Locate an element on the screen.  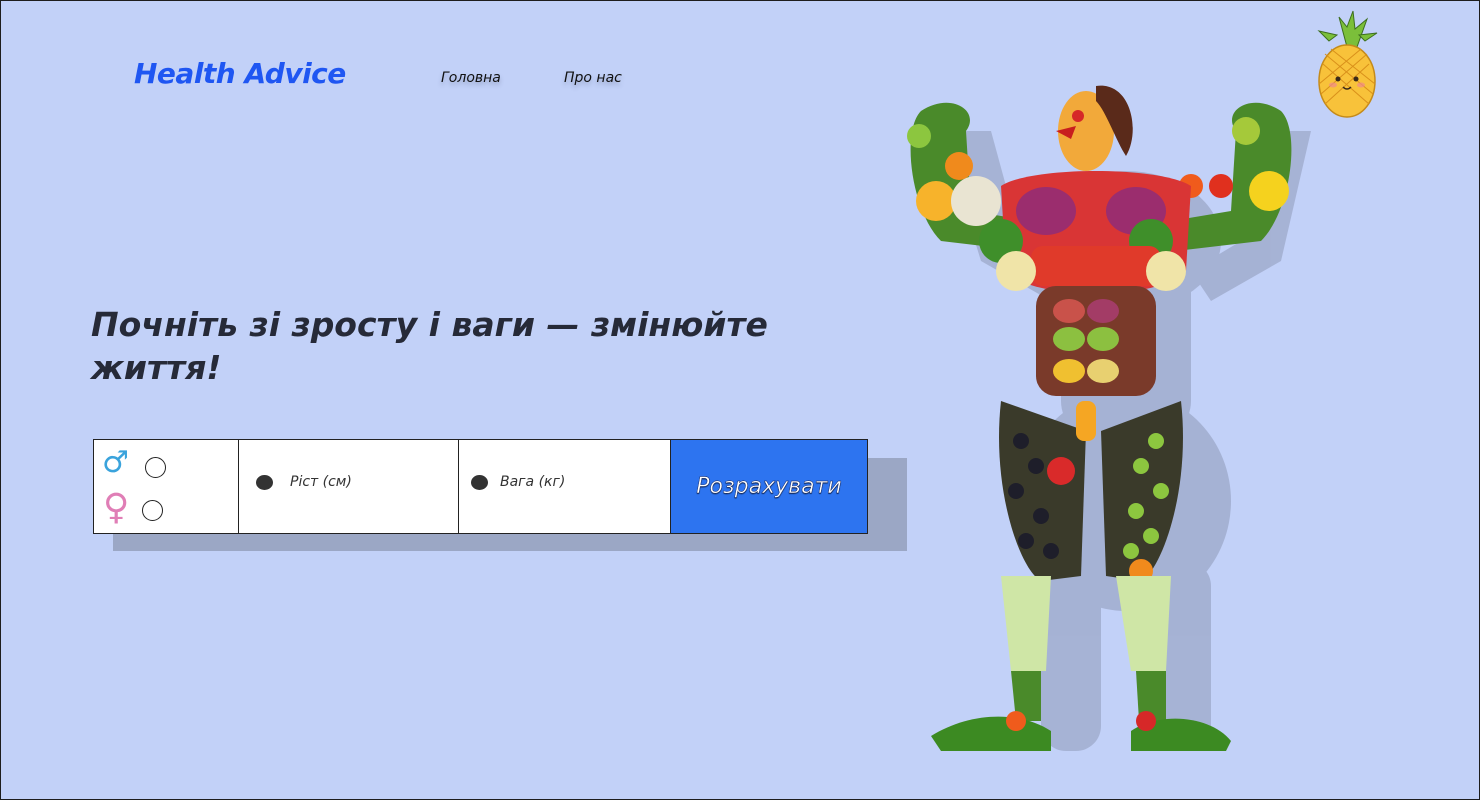
female-symbol-icon: ♀ is located at coordinates (116, 507).